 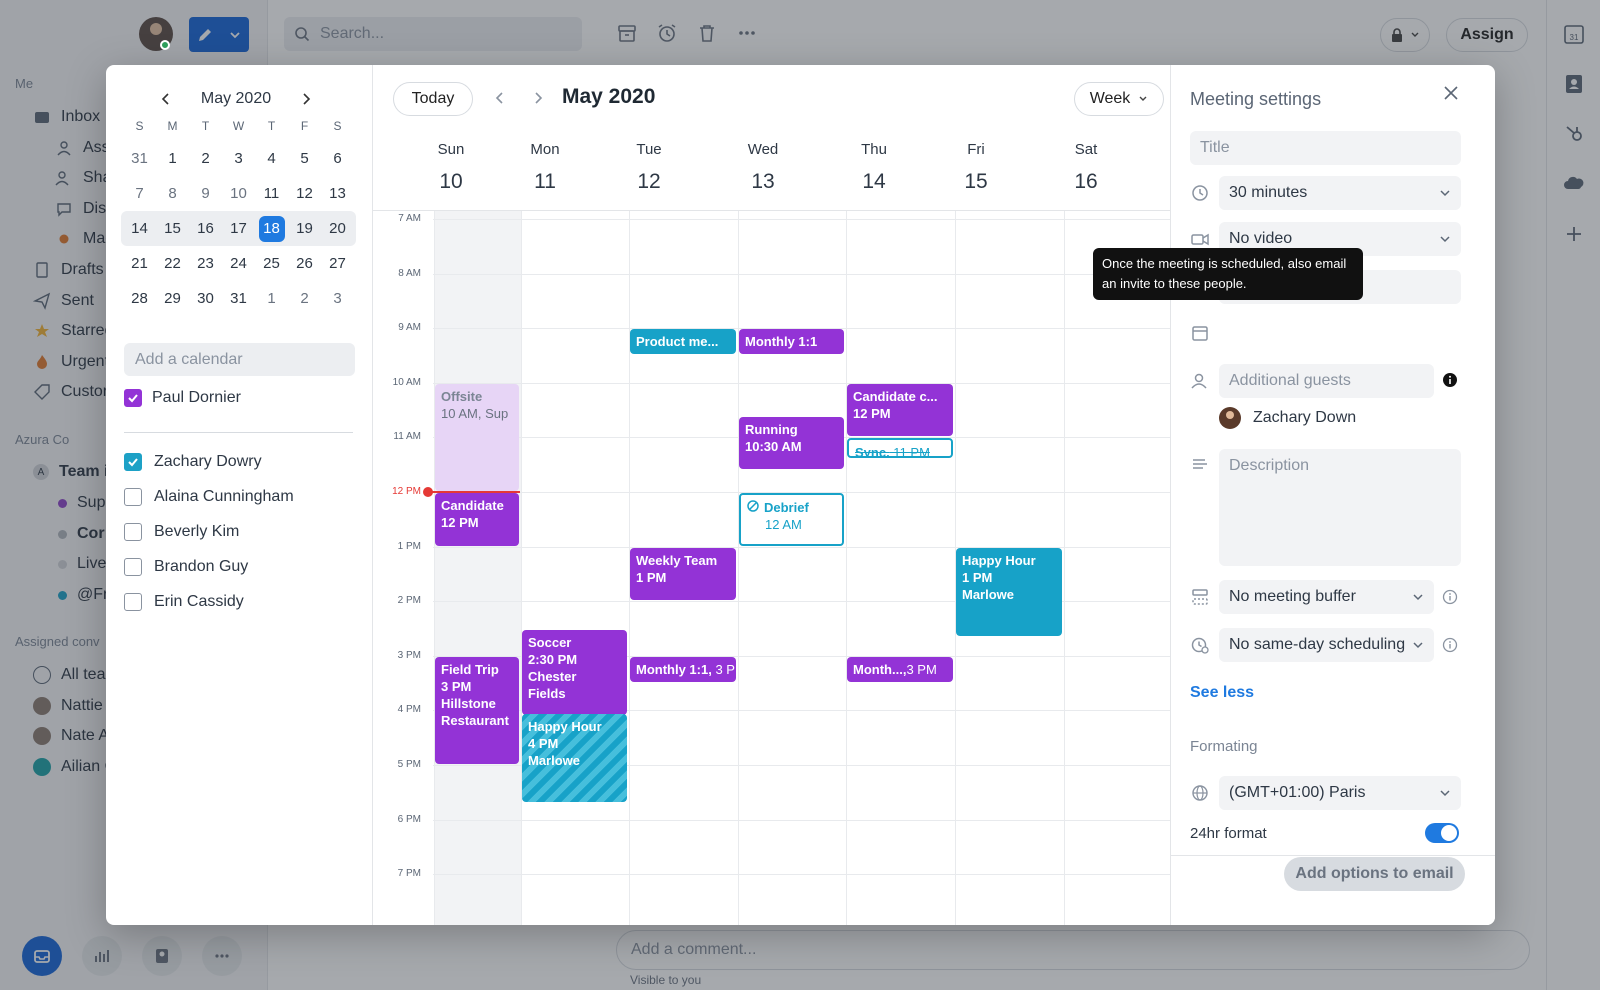 I want to click on mini-calendar-day: 13, so click(x=337, y=193).